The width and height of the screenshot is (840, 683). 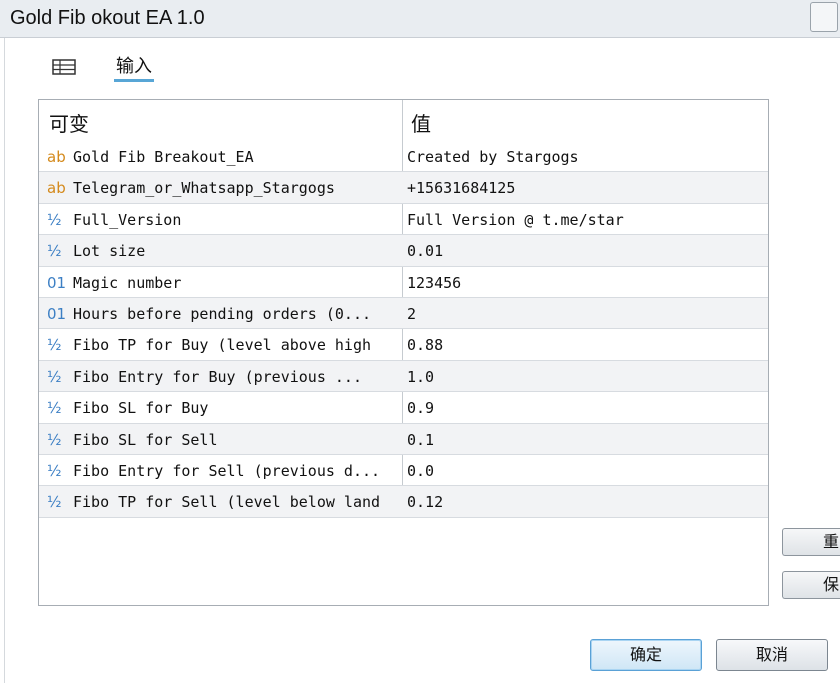 What do you see at coordinates (109, 251) in the screenshot?
I see `row-name: Lot size` at bounding box center [109, 251].